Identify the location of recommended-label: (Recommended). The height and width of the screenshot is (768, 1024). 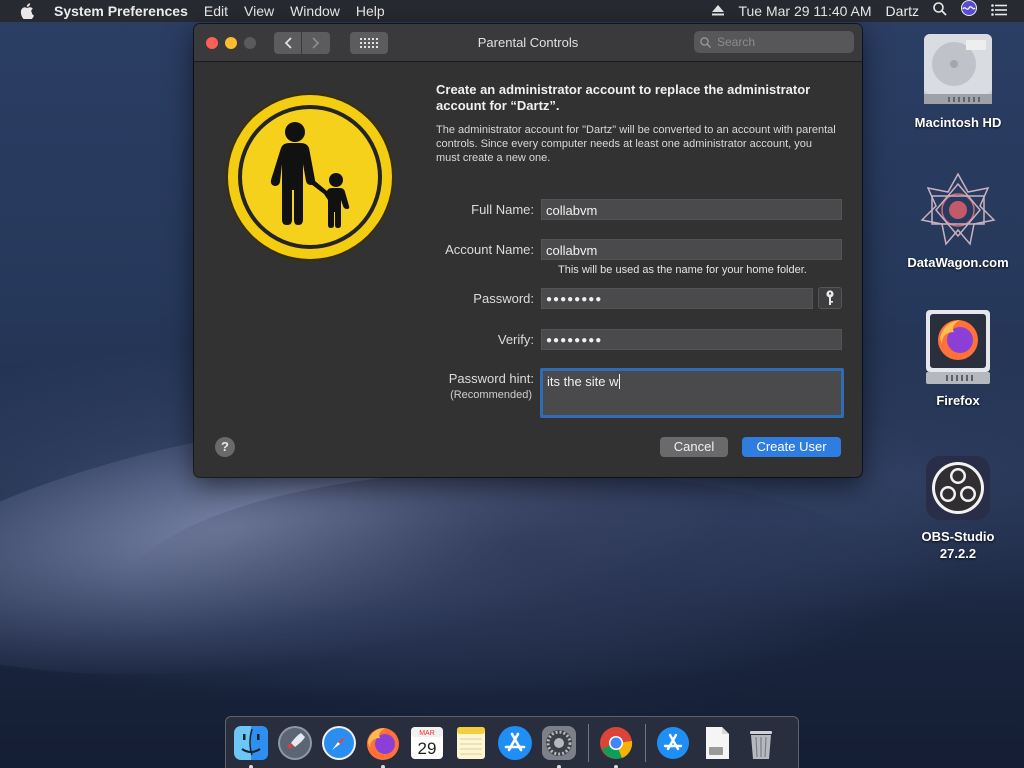
(491, 395).